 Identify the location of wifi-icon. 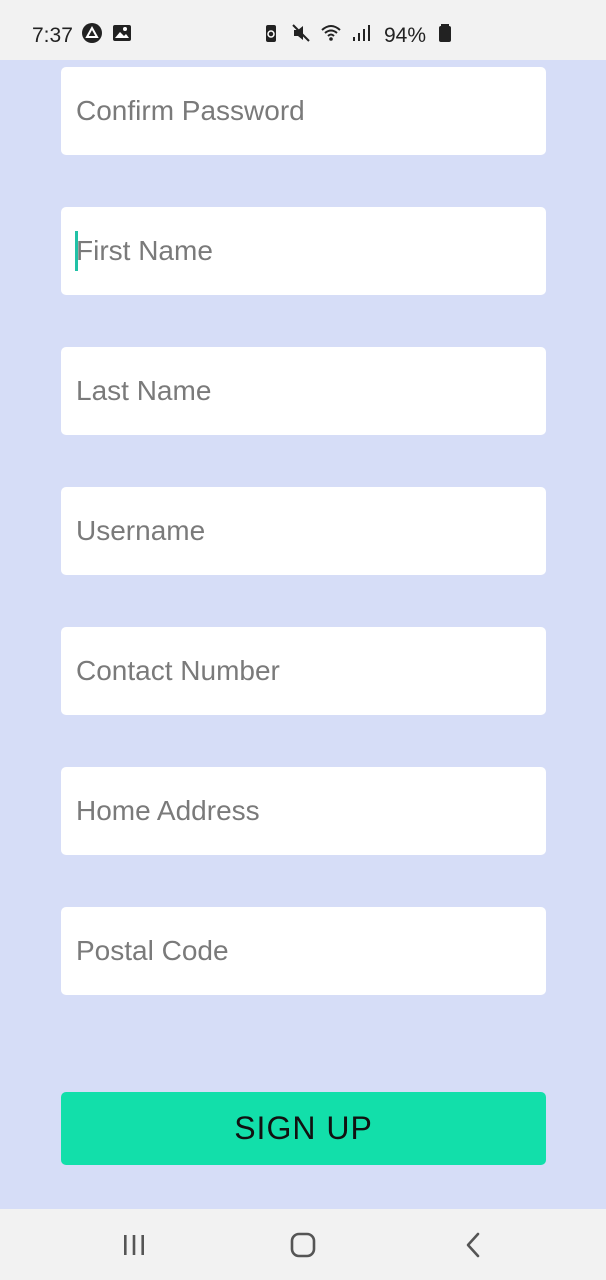
(331, 36).